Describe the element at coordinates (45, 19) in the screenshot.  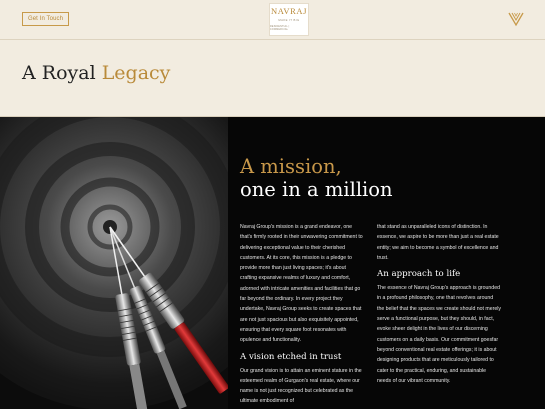
I see `get-in-touch-button: Get In Touch` at that location.